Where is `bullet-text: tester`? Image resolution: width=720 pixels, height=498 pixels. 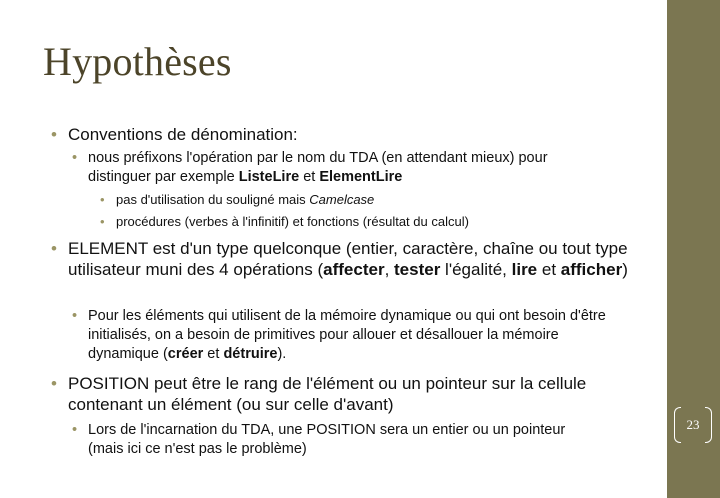 bullet-text: tester is located at coordinates (417, 269).